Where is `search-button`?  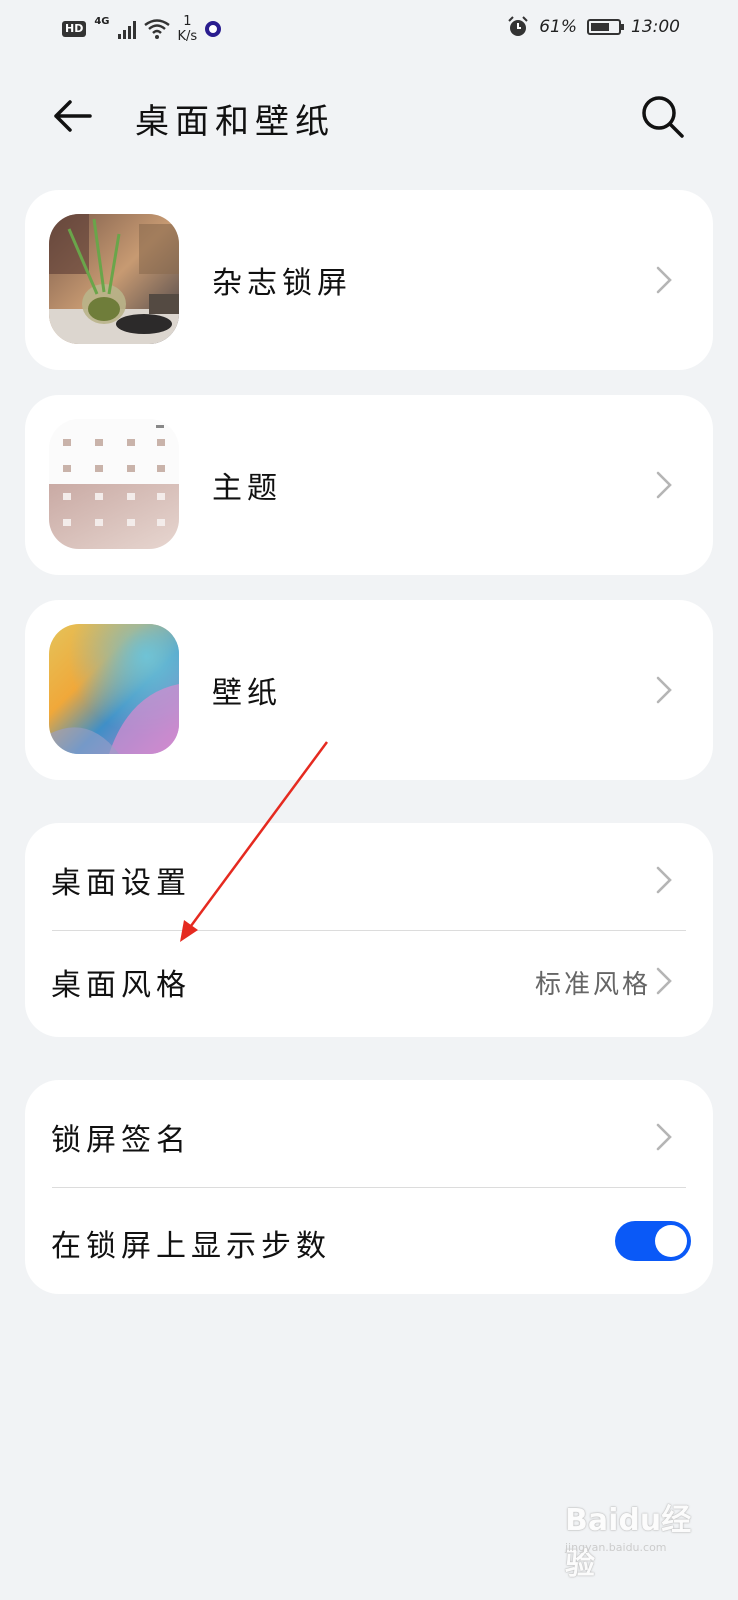
search-button is located at coordinates (663, 117).